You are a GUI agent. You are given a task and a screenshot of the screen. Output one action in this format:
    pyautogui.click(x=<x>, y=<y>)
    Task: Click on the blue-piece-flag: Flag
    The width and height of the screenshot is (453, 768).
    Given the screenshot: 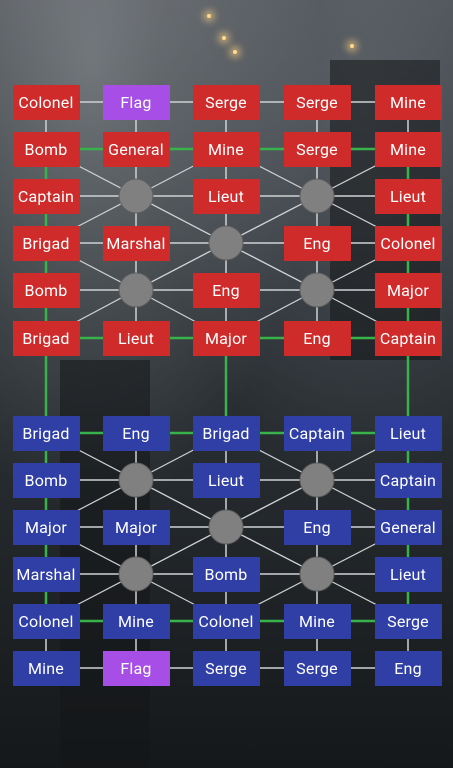 What is the action you would take?
    pyautogui.click(x=136, y=668)
    